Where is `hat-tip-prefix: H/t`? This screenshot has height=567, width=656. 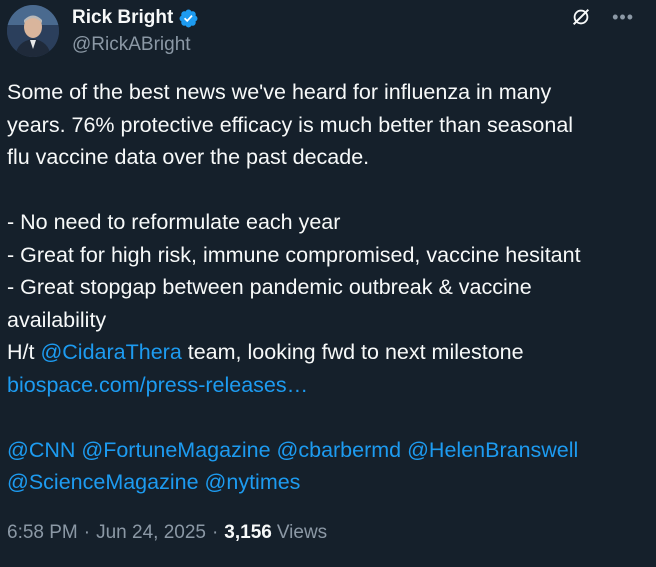
hat-tip-prefix: H/t is located at coordinates (24, 352).